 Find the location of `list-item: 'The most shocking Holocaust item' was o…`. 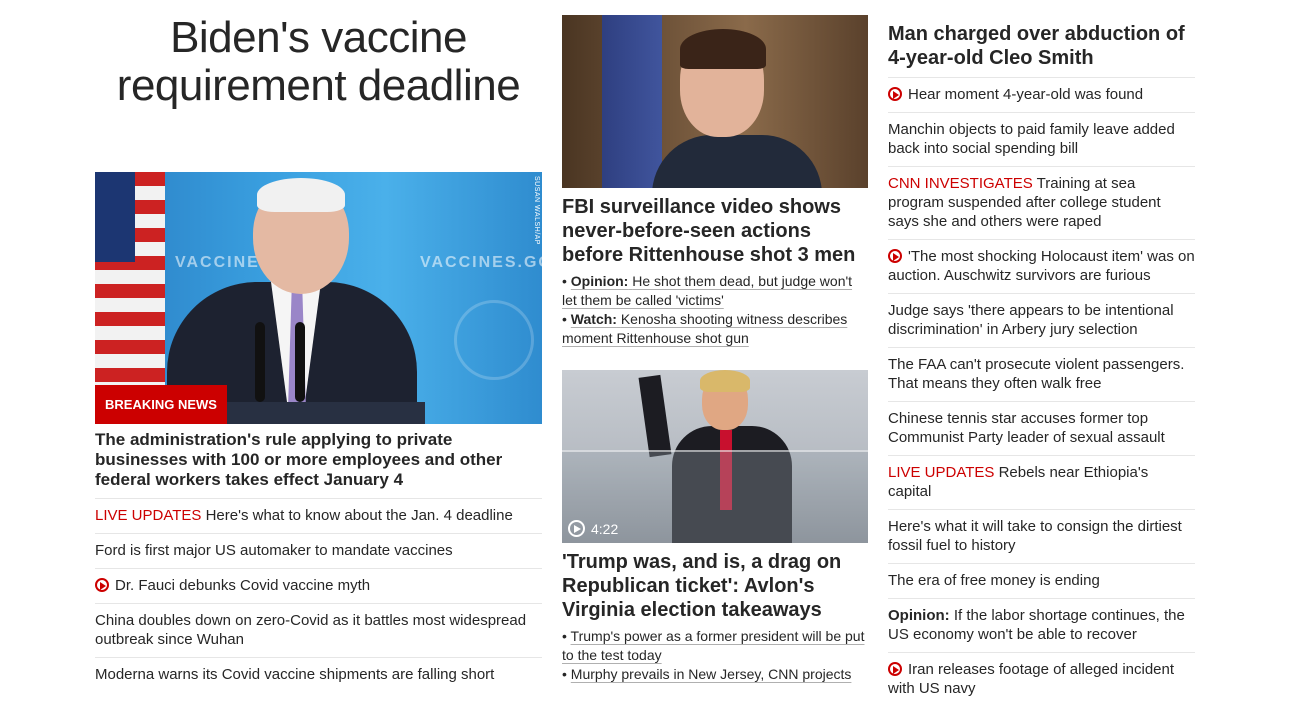

list-item: 'The most shocking Holocaust item' was o… is located at coordinates (1041, 266).